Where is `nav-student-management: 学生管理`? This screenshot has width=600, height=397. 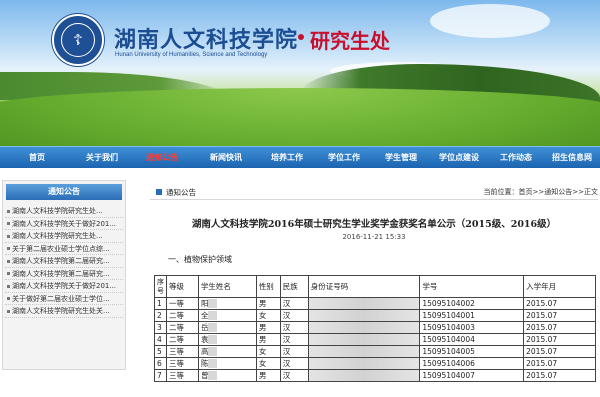 nav-student-management: 学生管理 is located at coordinates (401, 158).